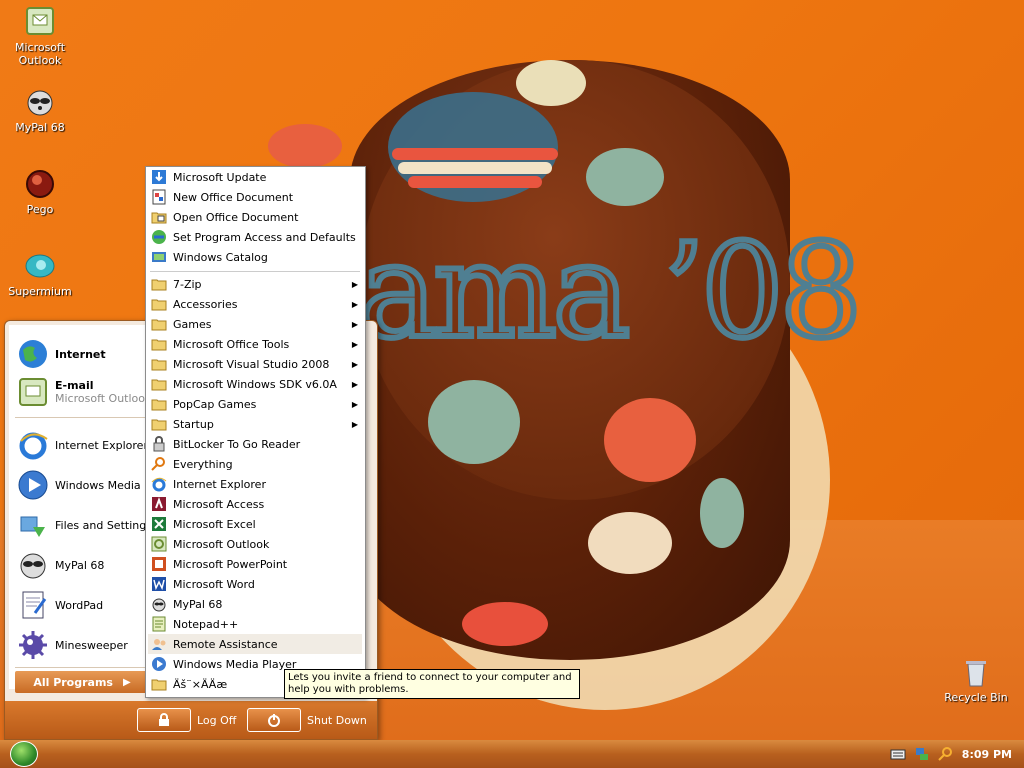 The width and height of the screenshot is (1024, 768). Describe the element at coordinates (255, 424) in the screenshot. I see `menu-folder: Startup ▶` at that location.